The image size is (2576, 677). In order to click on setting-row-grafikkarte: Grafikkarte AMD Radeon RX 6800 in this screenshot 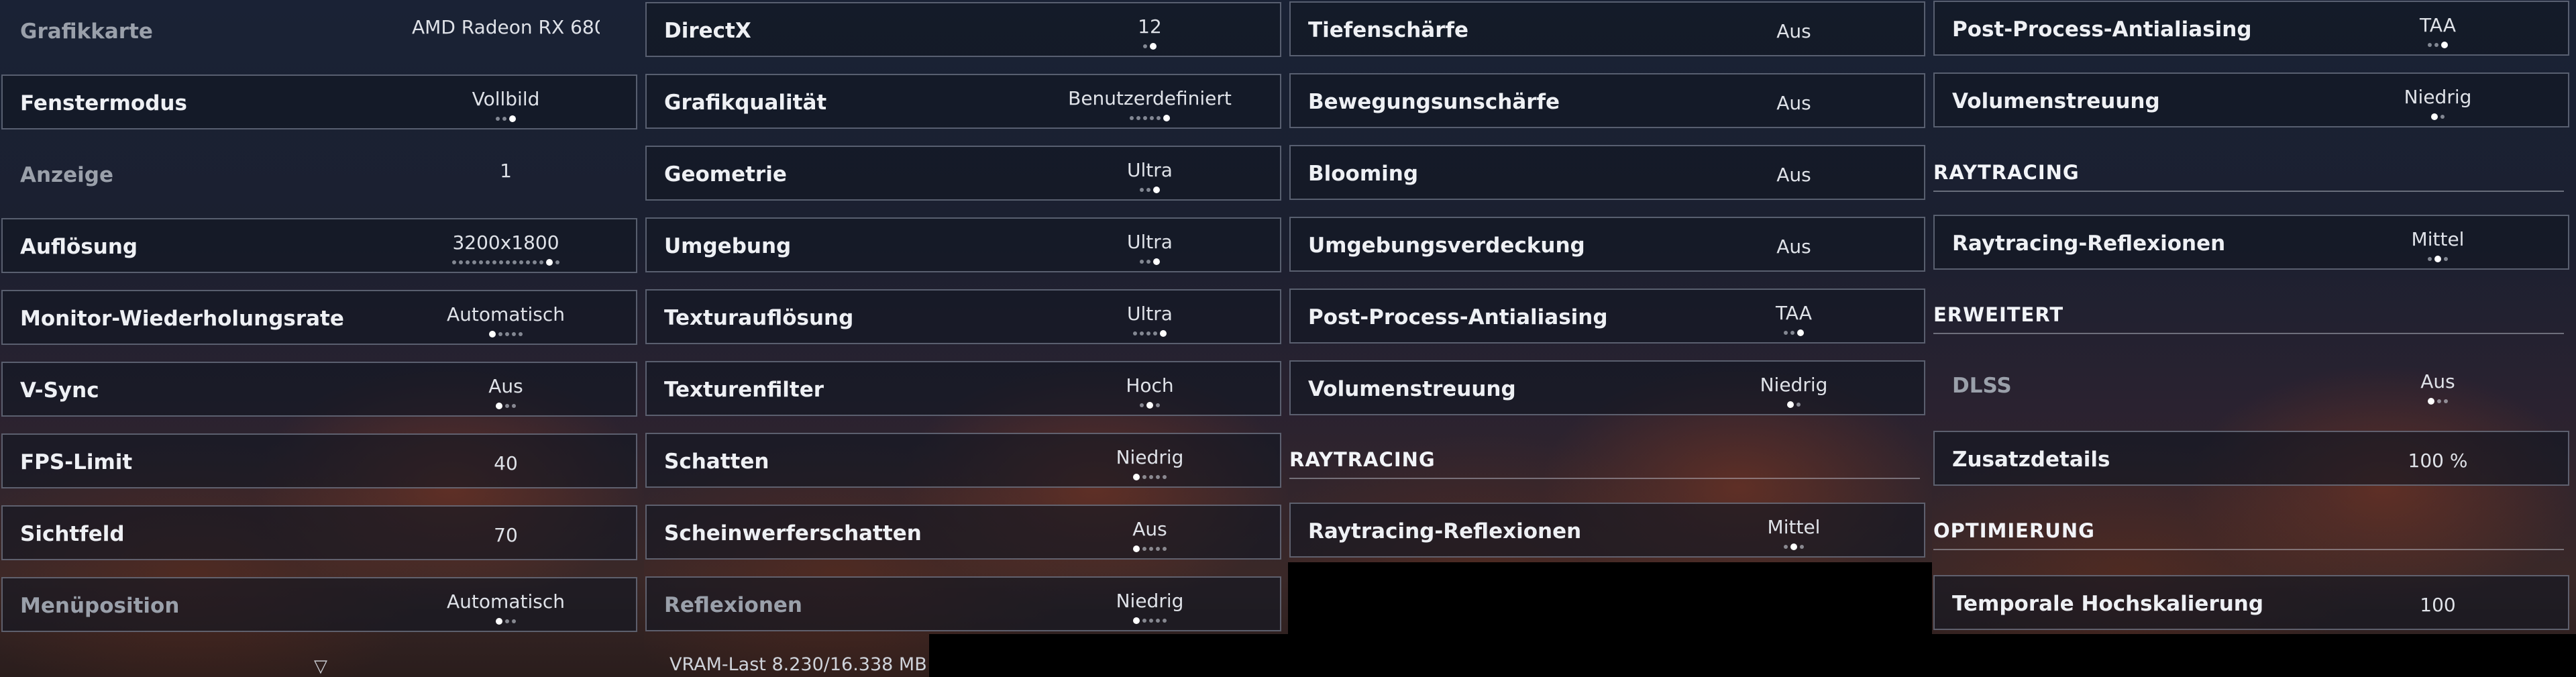, I will do `click(319, 31)`.